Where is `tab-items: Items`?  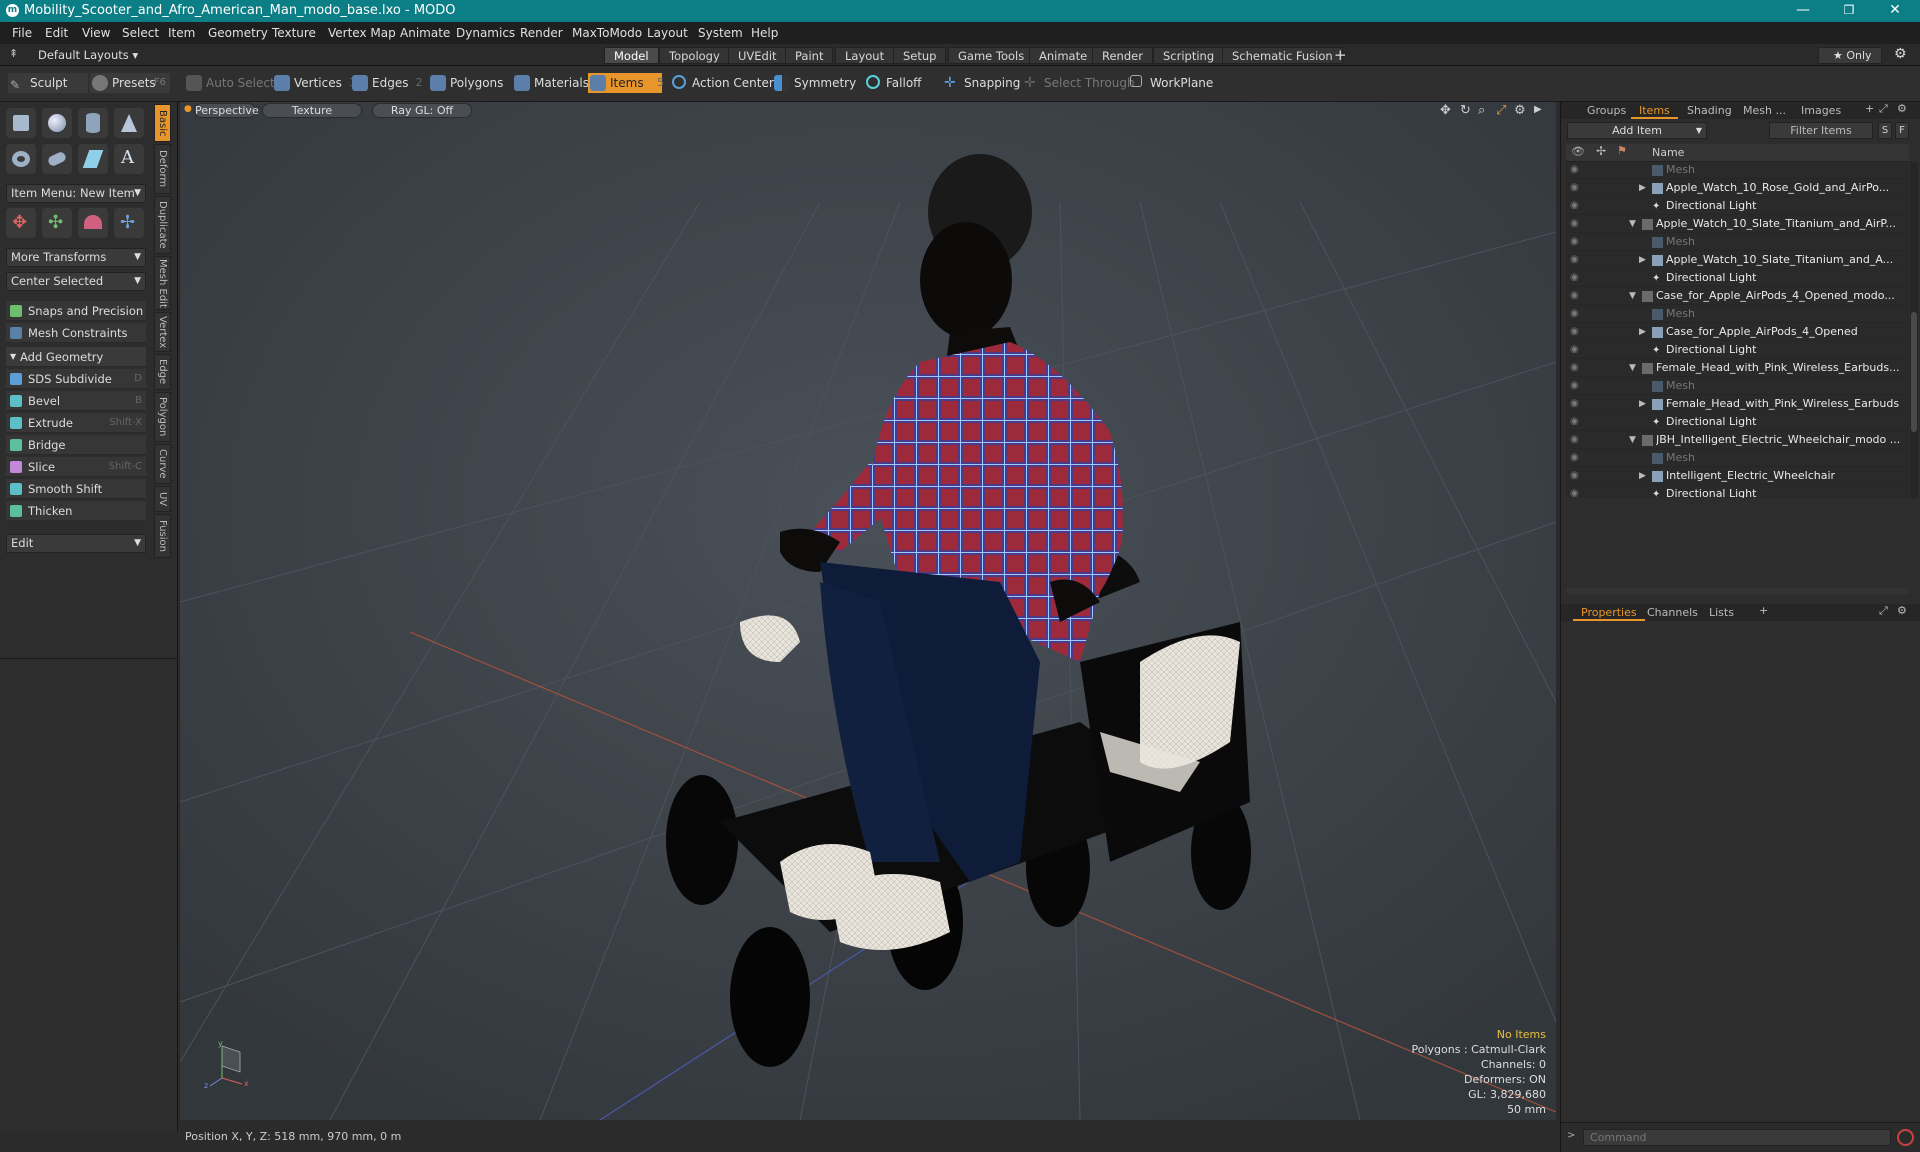 tab-items: Items is located at coordinates (1654, 110).